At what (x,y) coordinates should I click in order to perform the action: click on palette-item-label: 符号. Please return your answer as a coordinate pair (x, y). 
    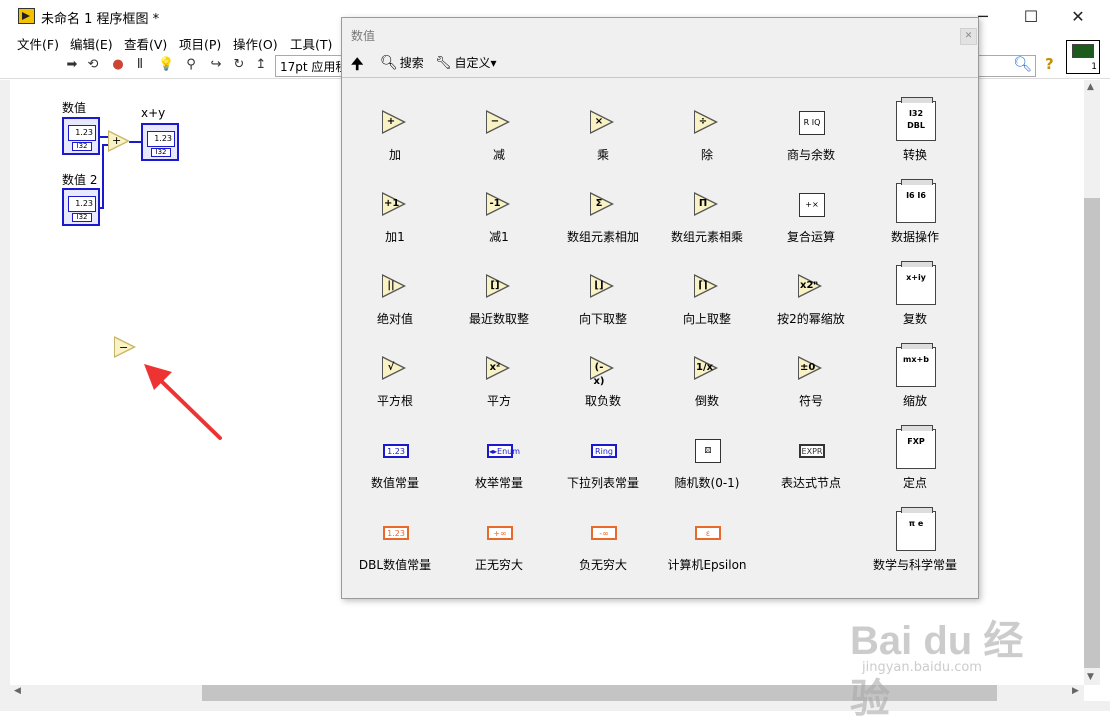
    Looking at the image, I should click on (810, 401).